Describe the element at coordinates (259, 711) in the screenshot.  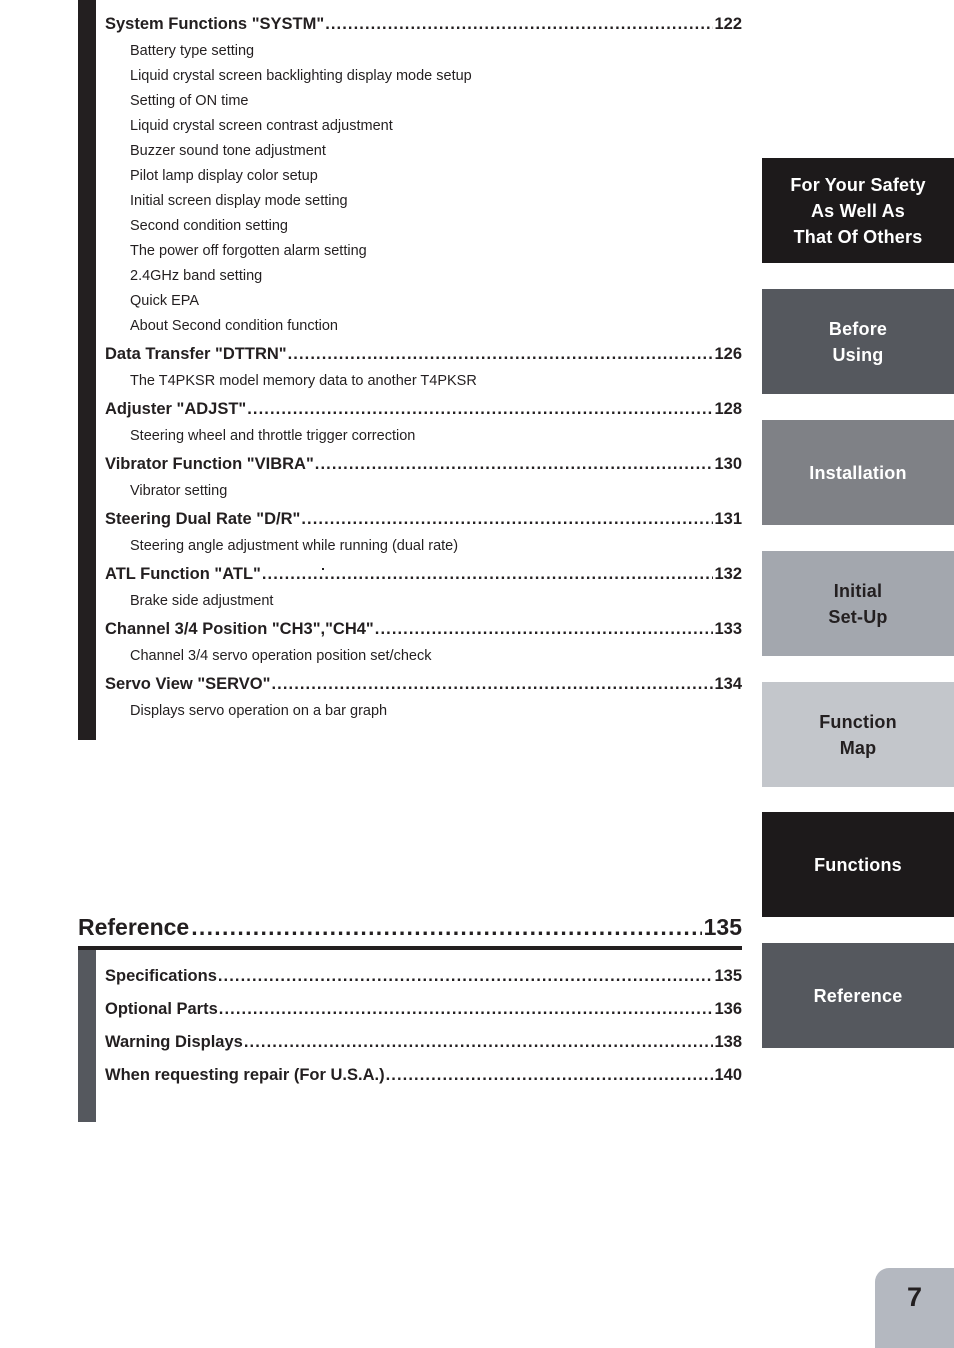
I see `toc-subitem: Displays servo operation on a bar graph` at that location.